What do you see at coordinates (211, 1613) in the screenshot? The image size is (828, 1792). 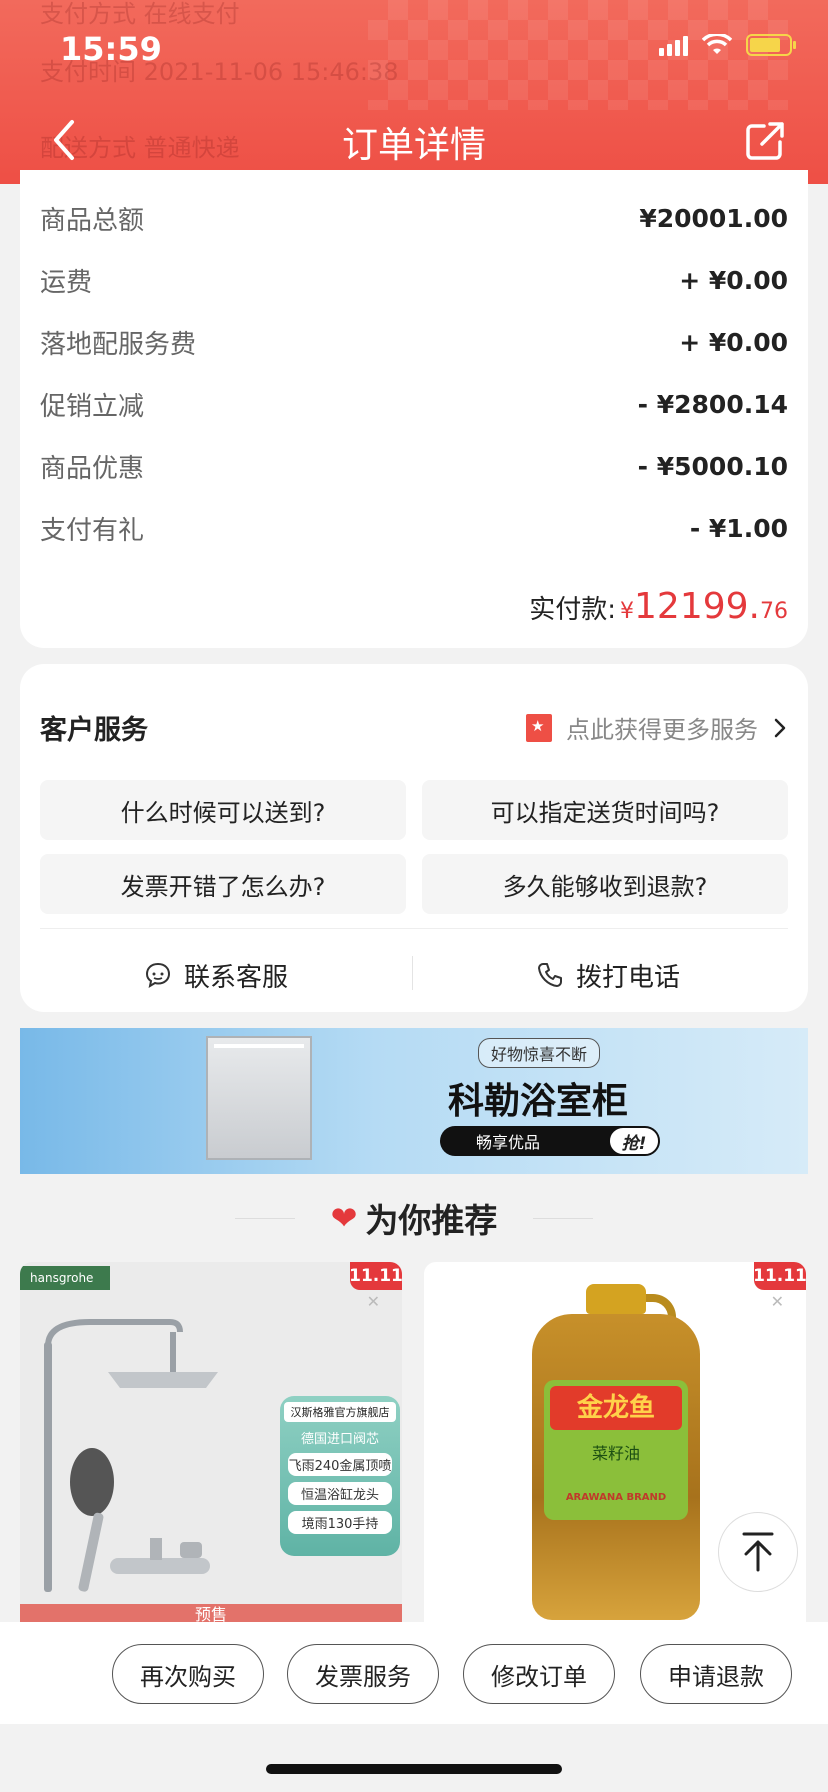 I see `presale-strip: 预售` at bounding box center [211, 1613].